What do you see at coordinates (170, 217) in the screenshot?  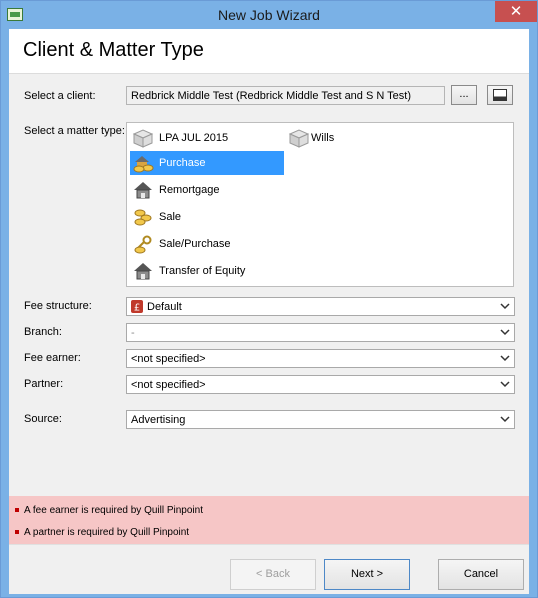 I see `matter-item-label: Sale` at bounding box center [170, 217].